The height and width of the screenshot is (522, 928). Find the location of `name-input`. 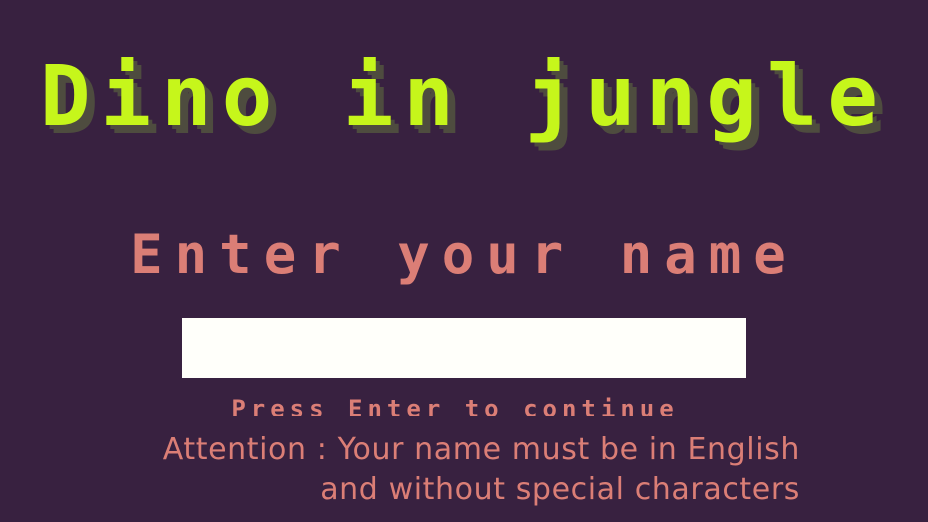

name-input is located at coordinates (464, 348).